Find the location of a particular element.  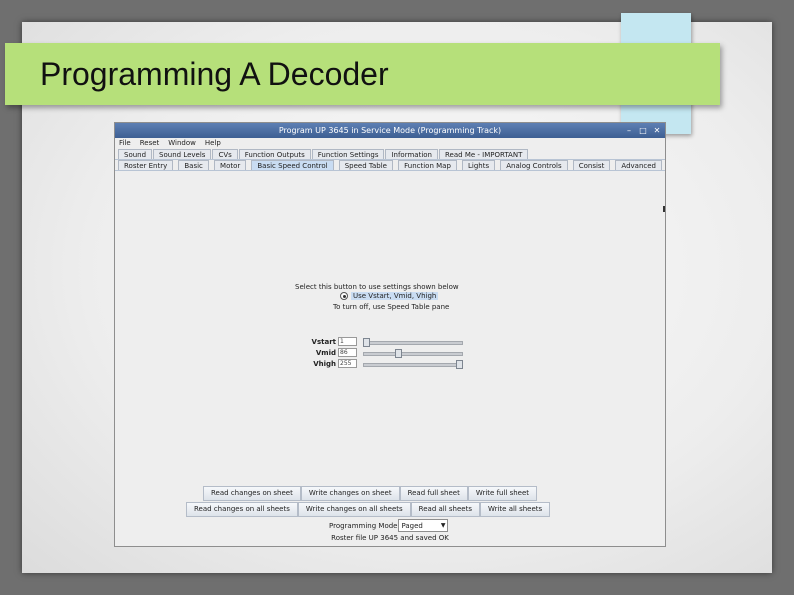

vhigh-label: Vhigh is located at coordinates (324, 363).